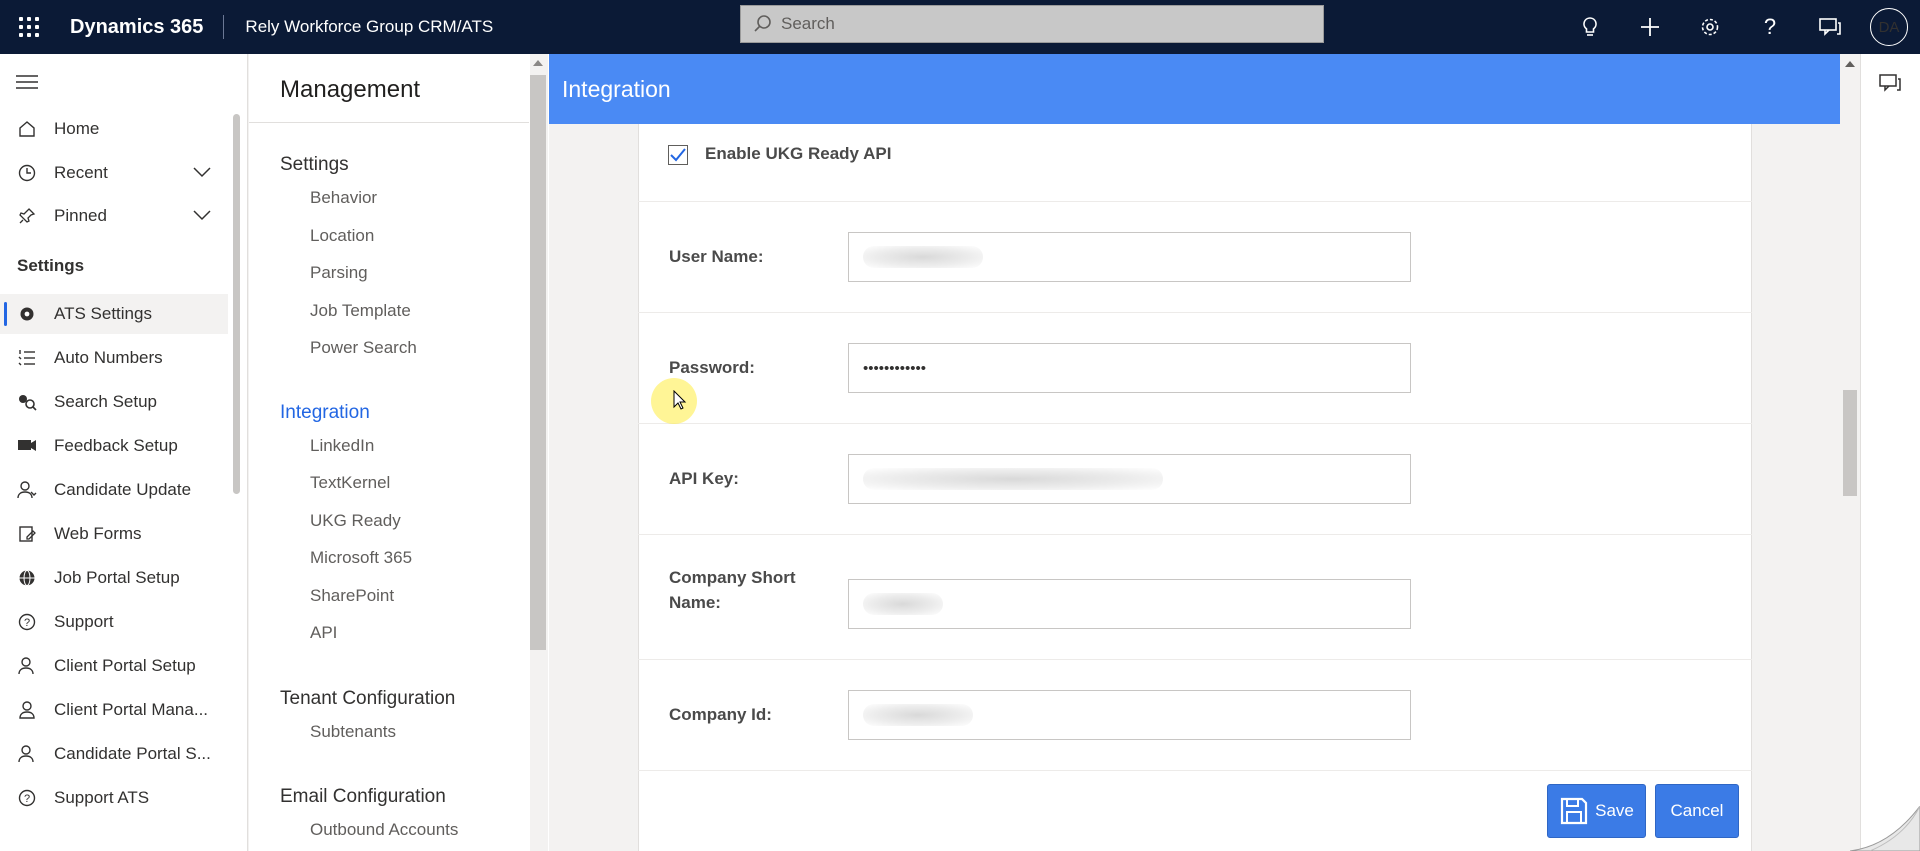  Describe the element at coordinates (27, 173) in the screenshot. I see `clock-icon` at that location.